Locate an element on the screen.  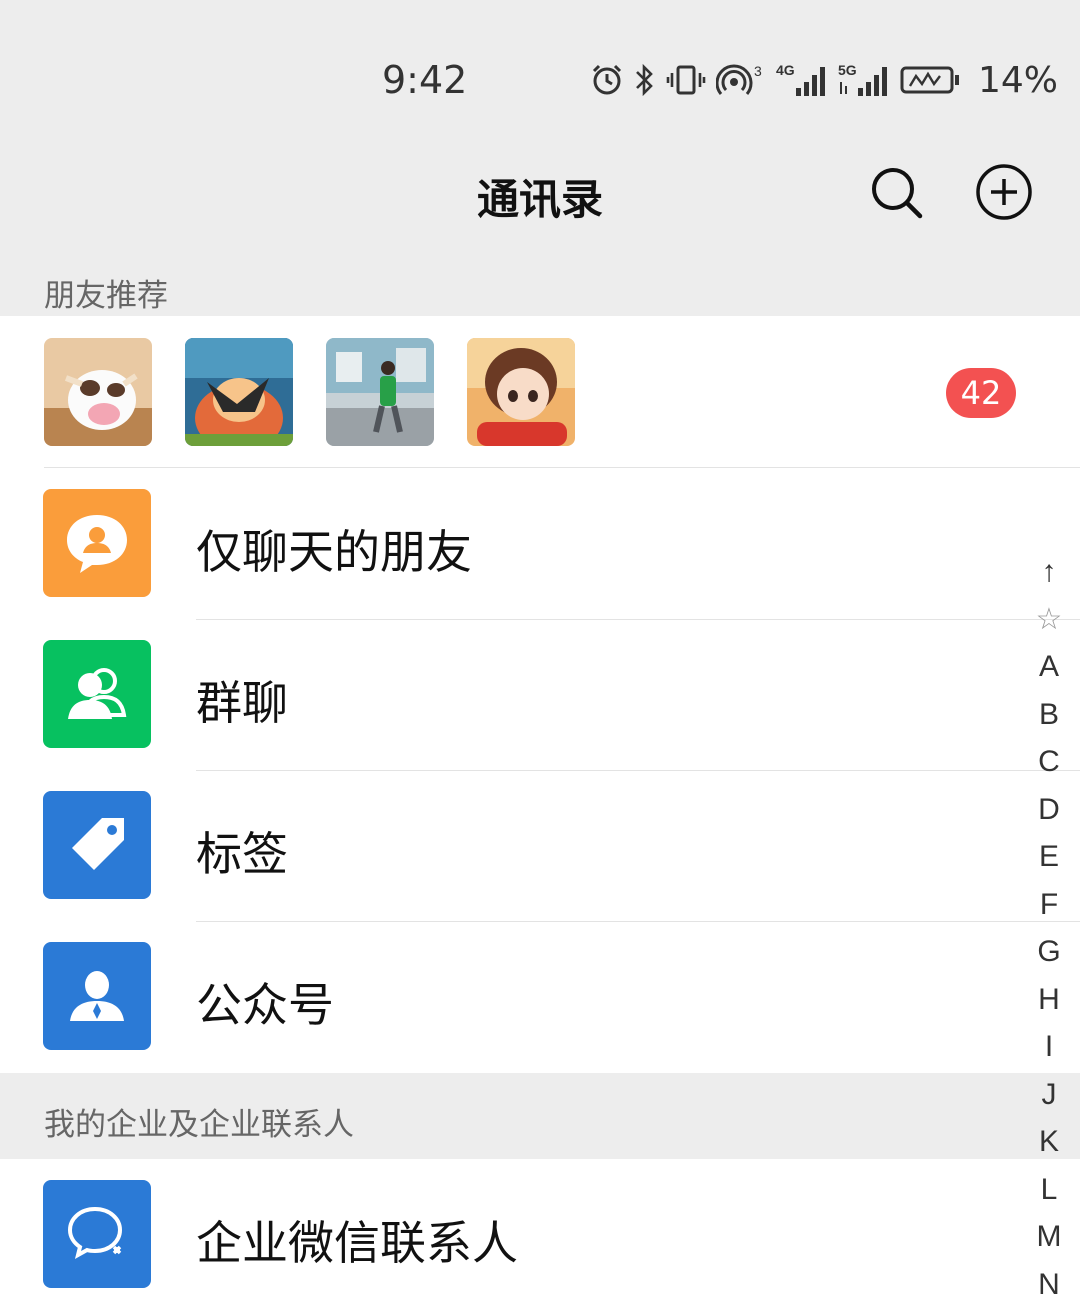
index-letter: M is located at coordinates (1049, 1237).